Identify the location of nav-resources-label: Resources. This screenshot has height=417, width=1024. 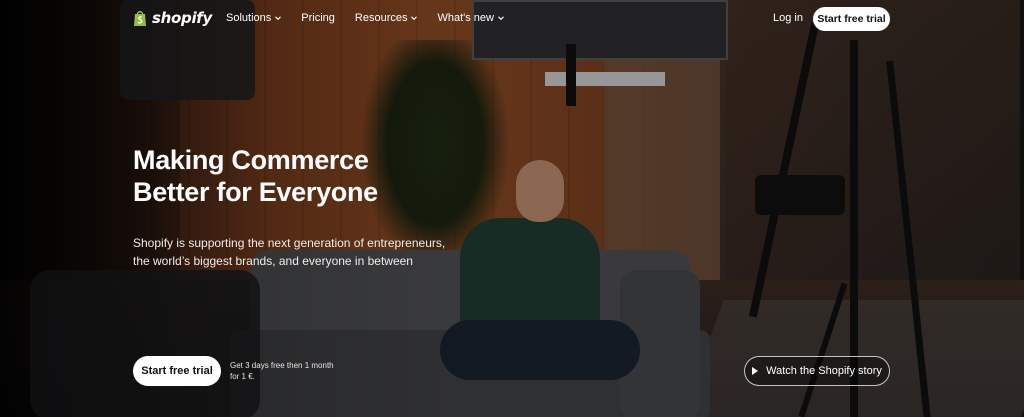
(381, 18).